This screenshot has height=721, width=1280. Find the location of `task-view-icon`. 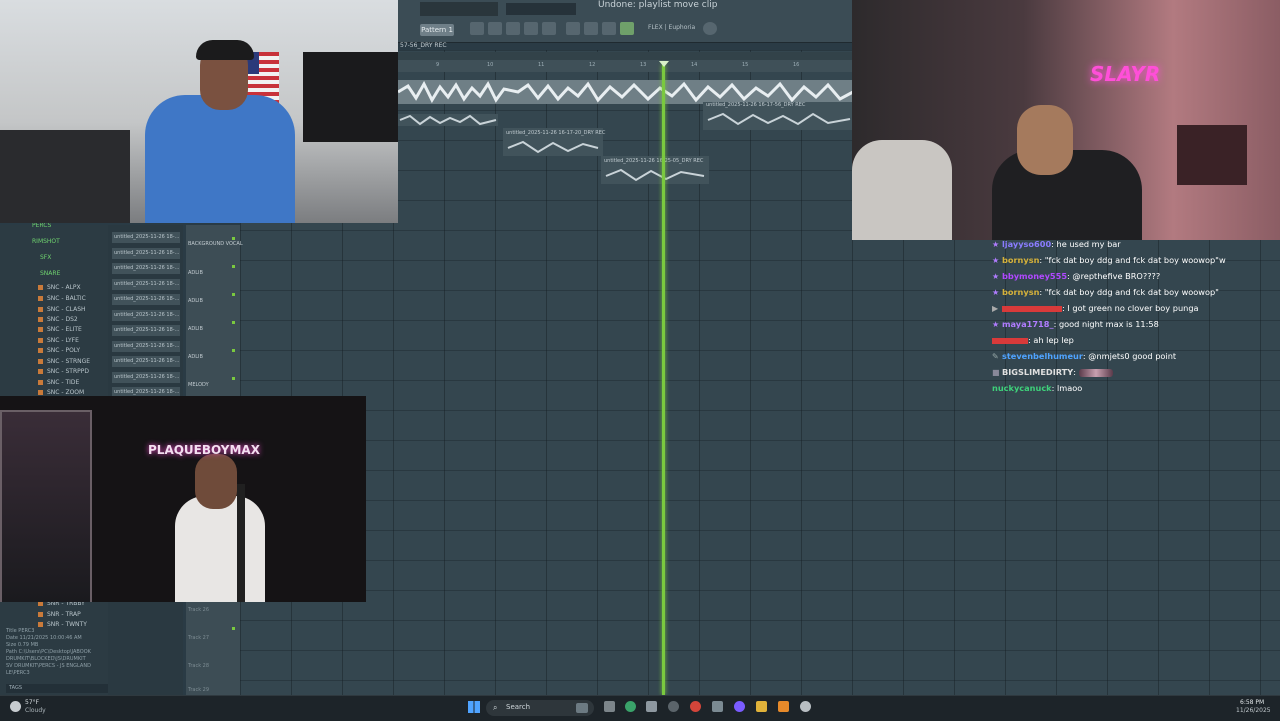

task-view-icon is located at coordinates (609, 706).